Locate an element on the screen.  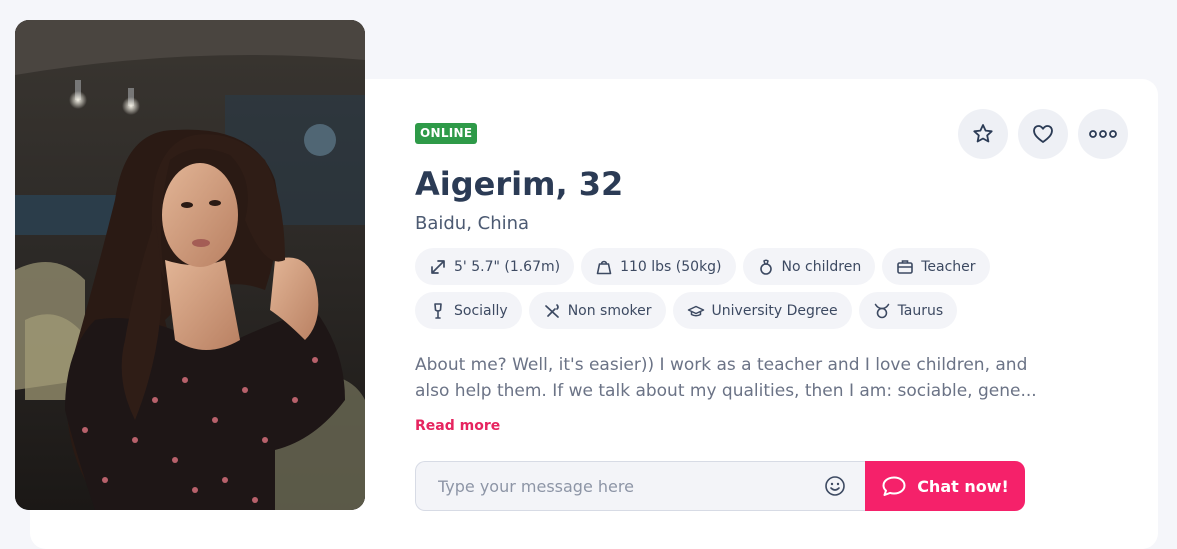
height-icon is located at coordinates (438, 266).